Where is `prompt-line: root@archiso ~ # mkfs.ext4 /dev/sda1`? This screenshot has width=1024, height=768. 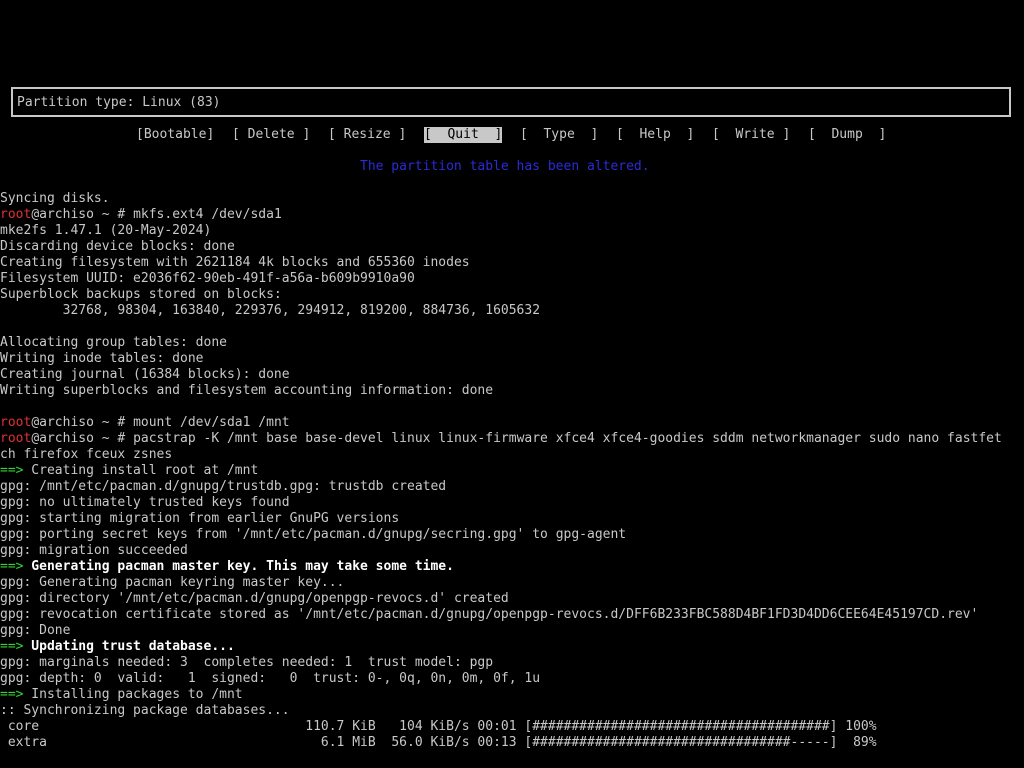 prompt-line: root@archiso ~ # mkfs.ext4 /dev/sda1 is located at coordinates (141, 215).